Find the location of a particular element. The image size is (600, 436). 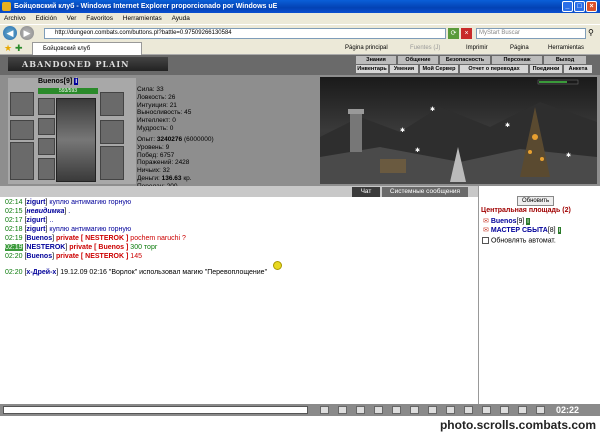

filter-icon is located at coordinates (360, 410).